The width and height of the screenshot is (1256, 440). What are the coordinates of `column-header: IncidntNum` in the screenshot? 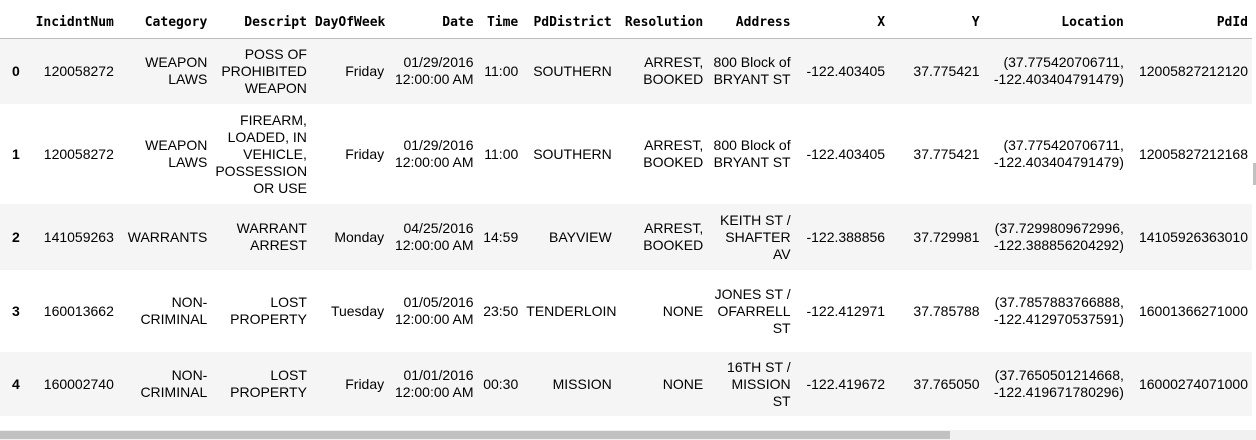 It's located at (71, 19).